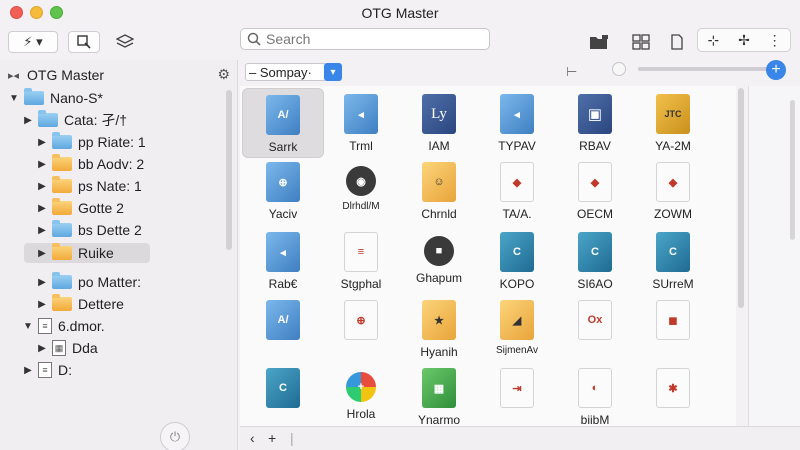 This screenshot has height=450, width=800. I want to click on preview-scrollbar, so click(792, 170).